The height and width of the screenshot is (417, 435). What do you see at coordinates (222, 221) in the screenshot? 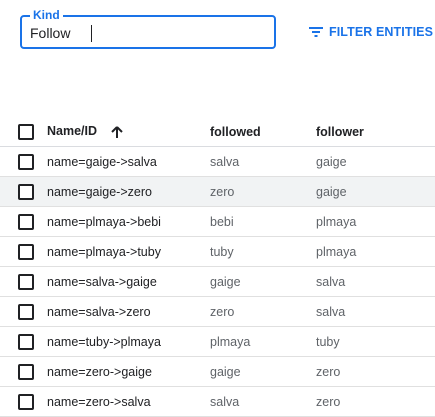
I see `followed-cell: bebi` at bounding box center [222, 221].